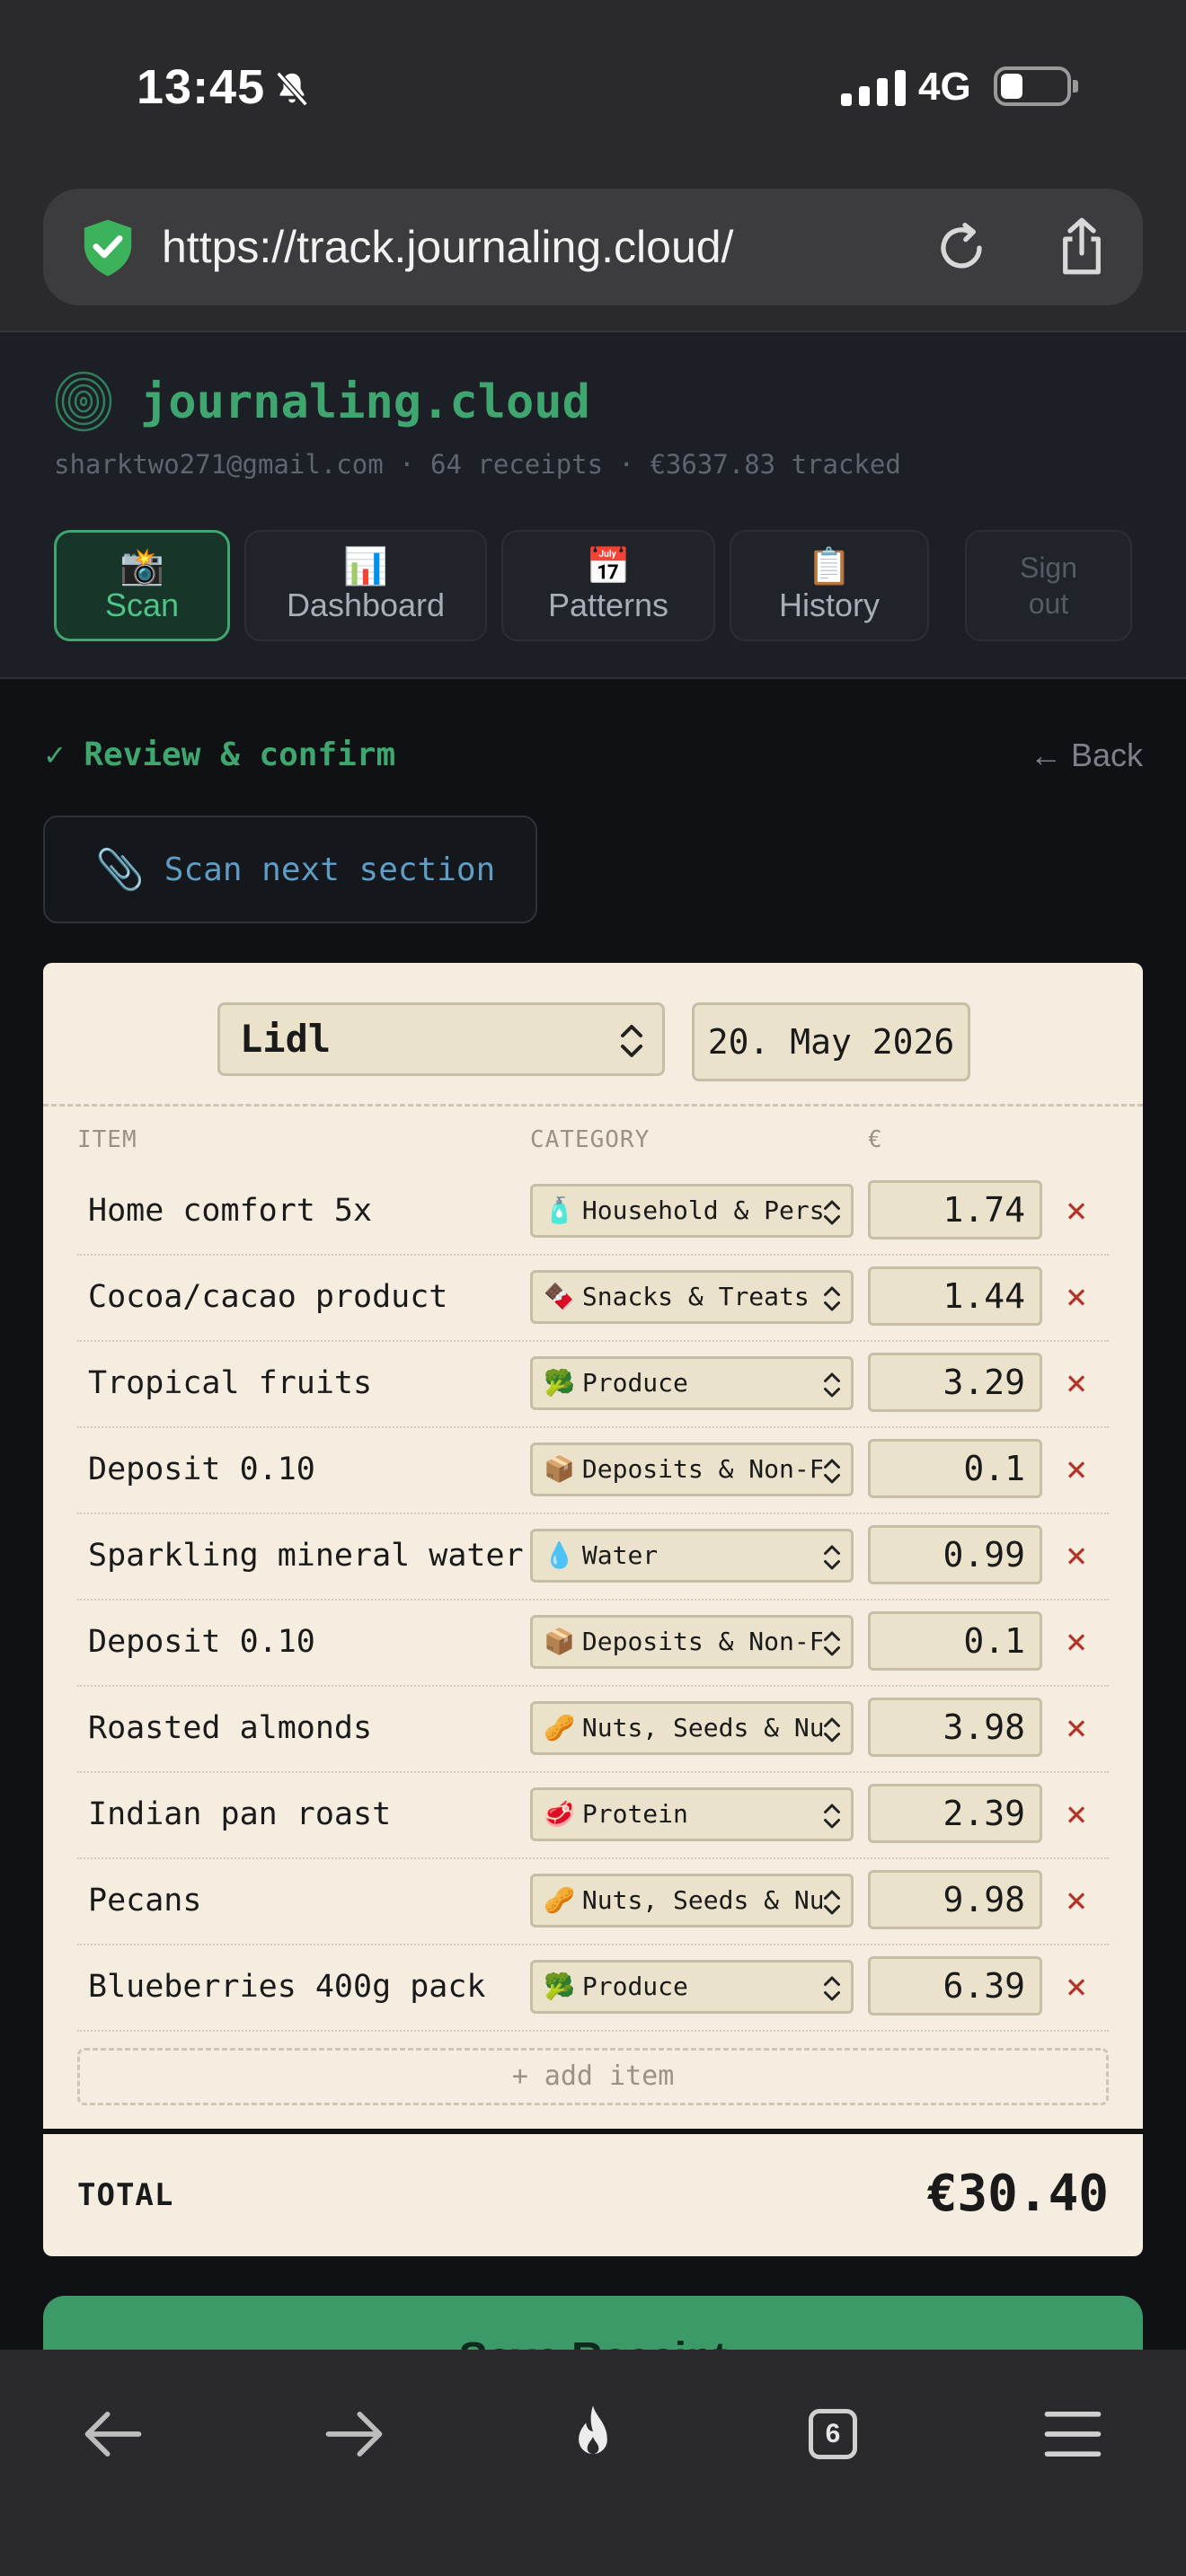 Image resolution: width=1186 pixels, height=2576 pixels. What do you see at coordinates (1086, 755) in the screenshot?
I see `back-link: ← Back` at bounding box center [1086, 755].